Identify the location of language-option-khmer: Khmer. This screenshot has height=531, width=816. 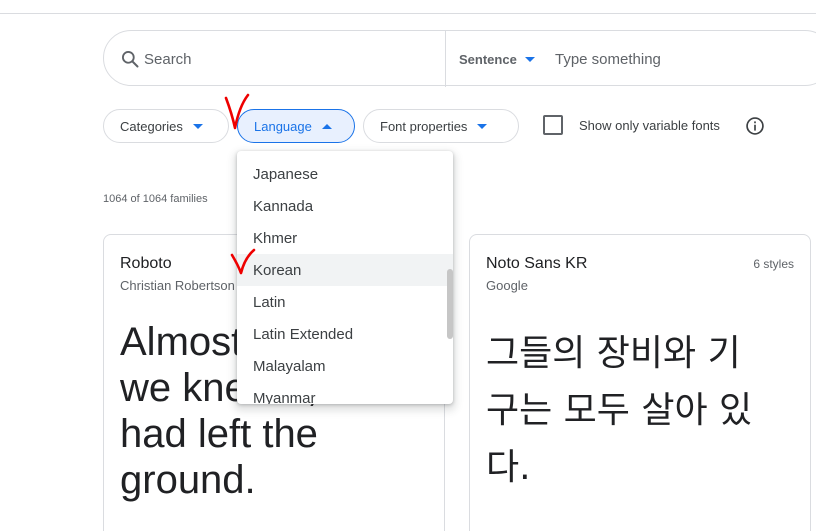
(345, 238).